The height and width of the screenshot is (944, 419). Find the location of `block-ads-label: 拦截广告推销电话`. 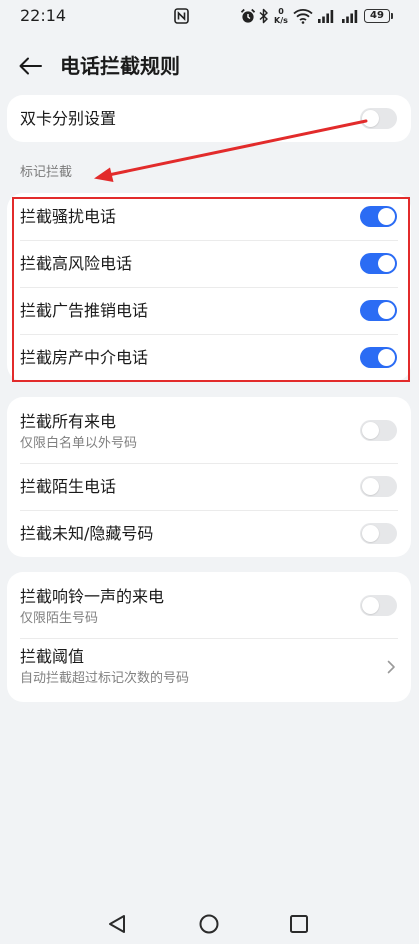

block-ads-label: 拦截广告推销电话 is located at coordinates (84, 310).